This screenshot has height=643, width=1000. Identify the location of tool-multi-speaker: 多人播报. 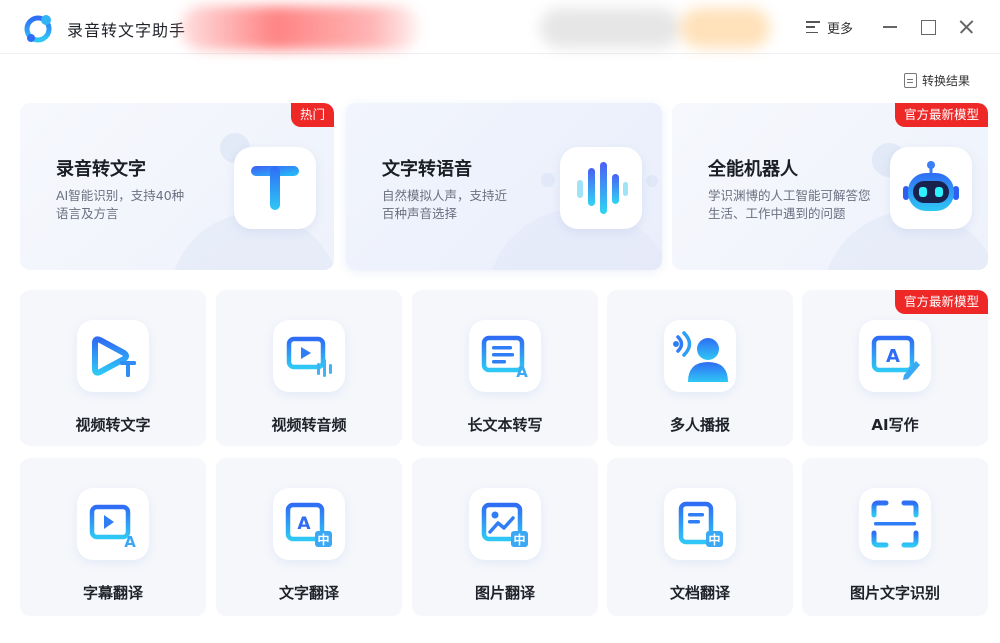
(700, 368).